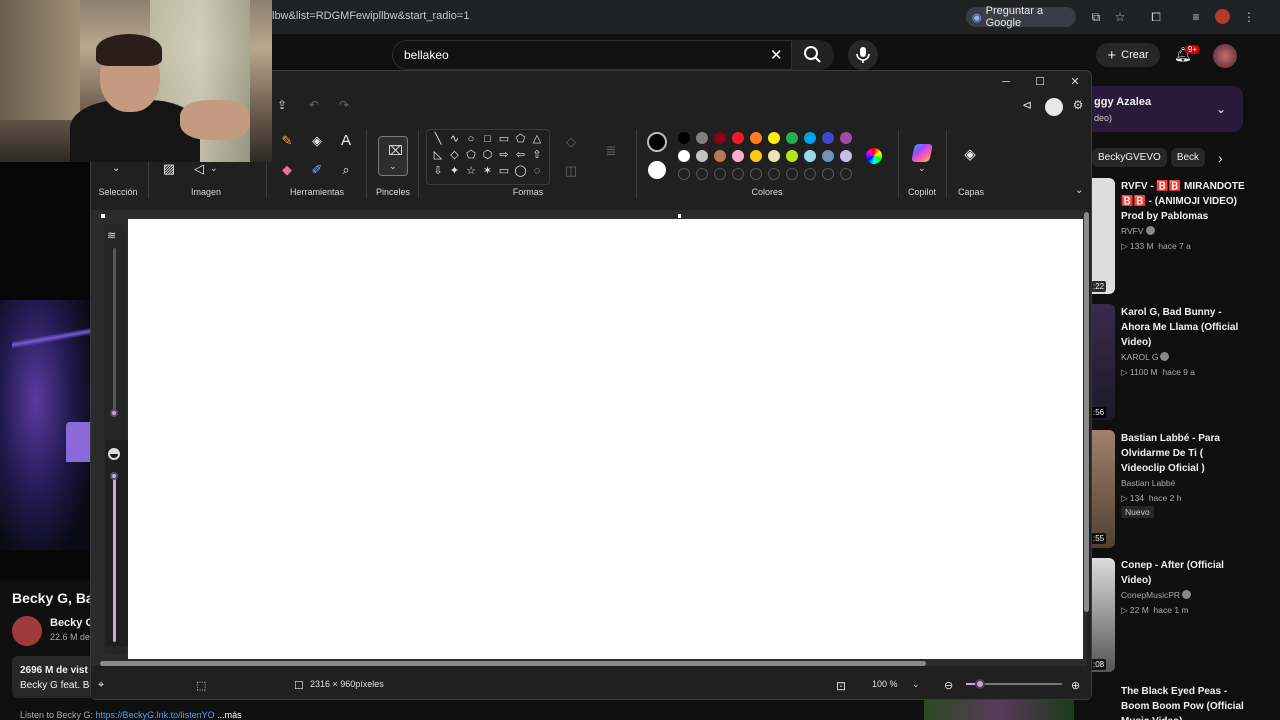 This screenshot has width=1280, height=720. What do you see at coordinates (776, 55) in the screenshot?
I see `clear-search-icon: ✕` at bounding box center [776, 55].